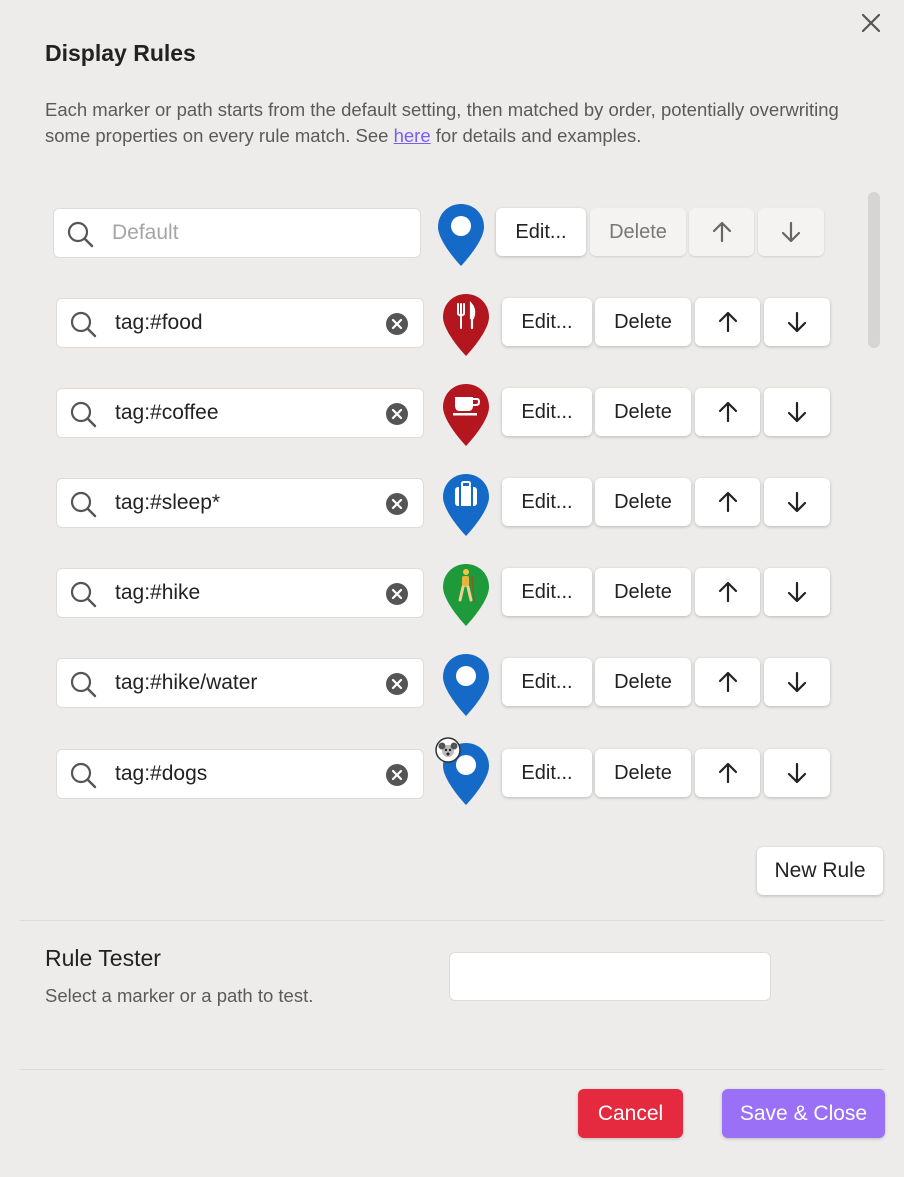 This screenshot has width=904, height=1177. Describe the element at coordinates (103, 958) in the screenshot. I see `rule-tester-title: Rule Tester` at that location.